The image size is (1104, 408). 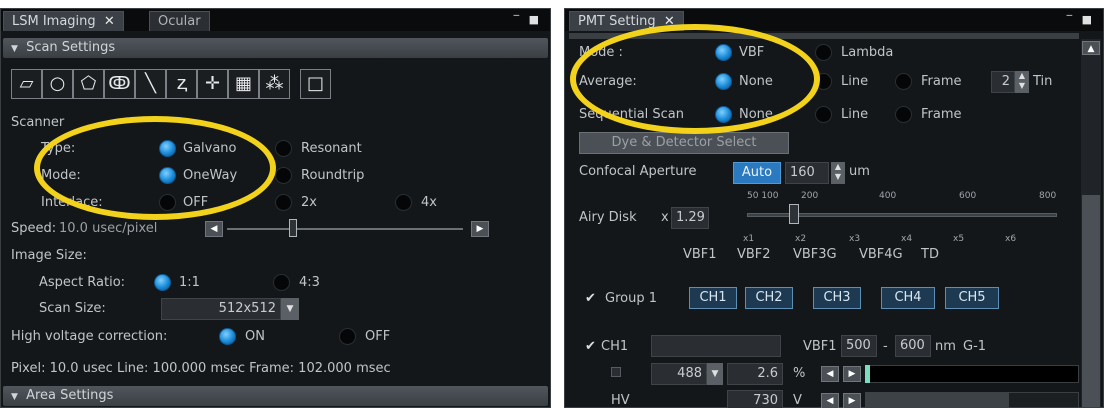 I want to click on scrollbar-thumb, so click(x=1091, y=301).